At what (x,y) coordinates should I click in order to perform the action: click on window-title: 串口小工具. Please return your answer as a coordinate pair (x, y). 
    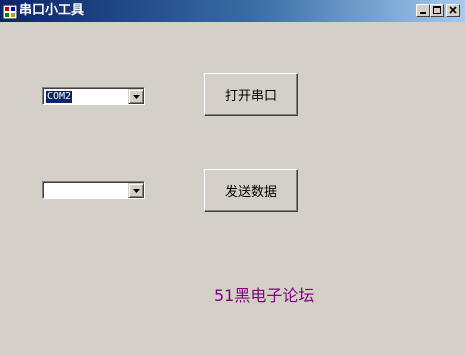
    Looking at the image, I should click on (52, 10).